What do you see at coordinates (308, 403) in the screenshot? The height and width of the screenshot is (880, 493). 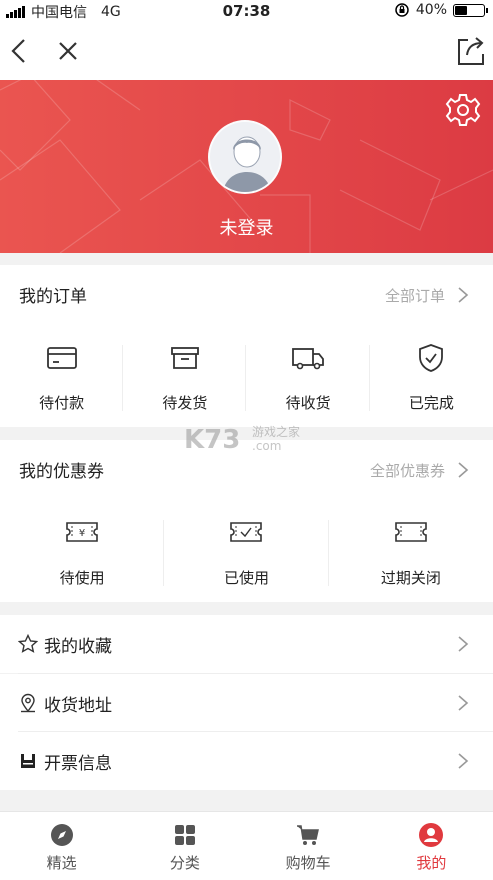 I see `order-status-label: 待收货` at bounding box center [308, 403].